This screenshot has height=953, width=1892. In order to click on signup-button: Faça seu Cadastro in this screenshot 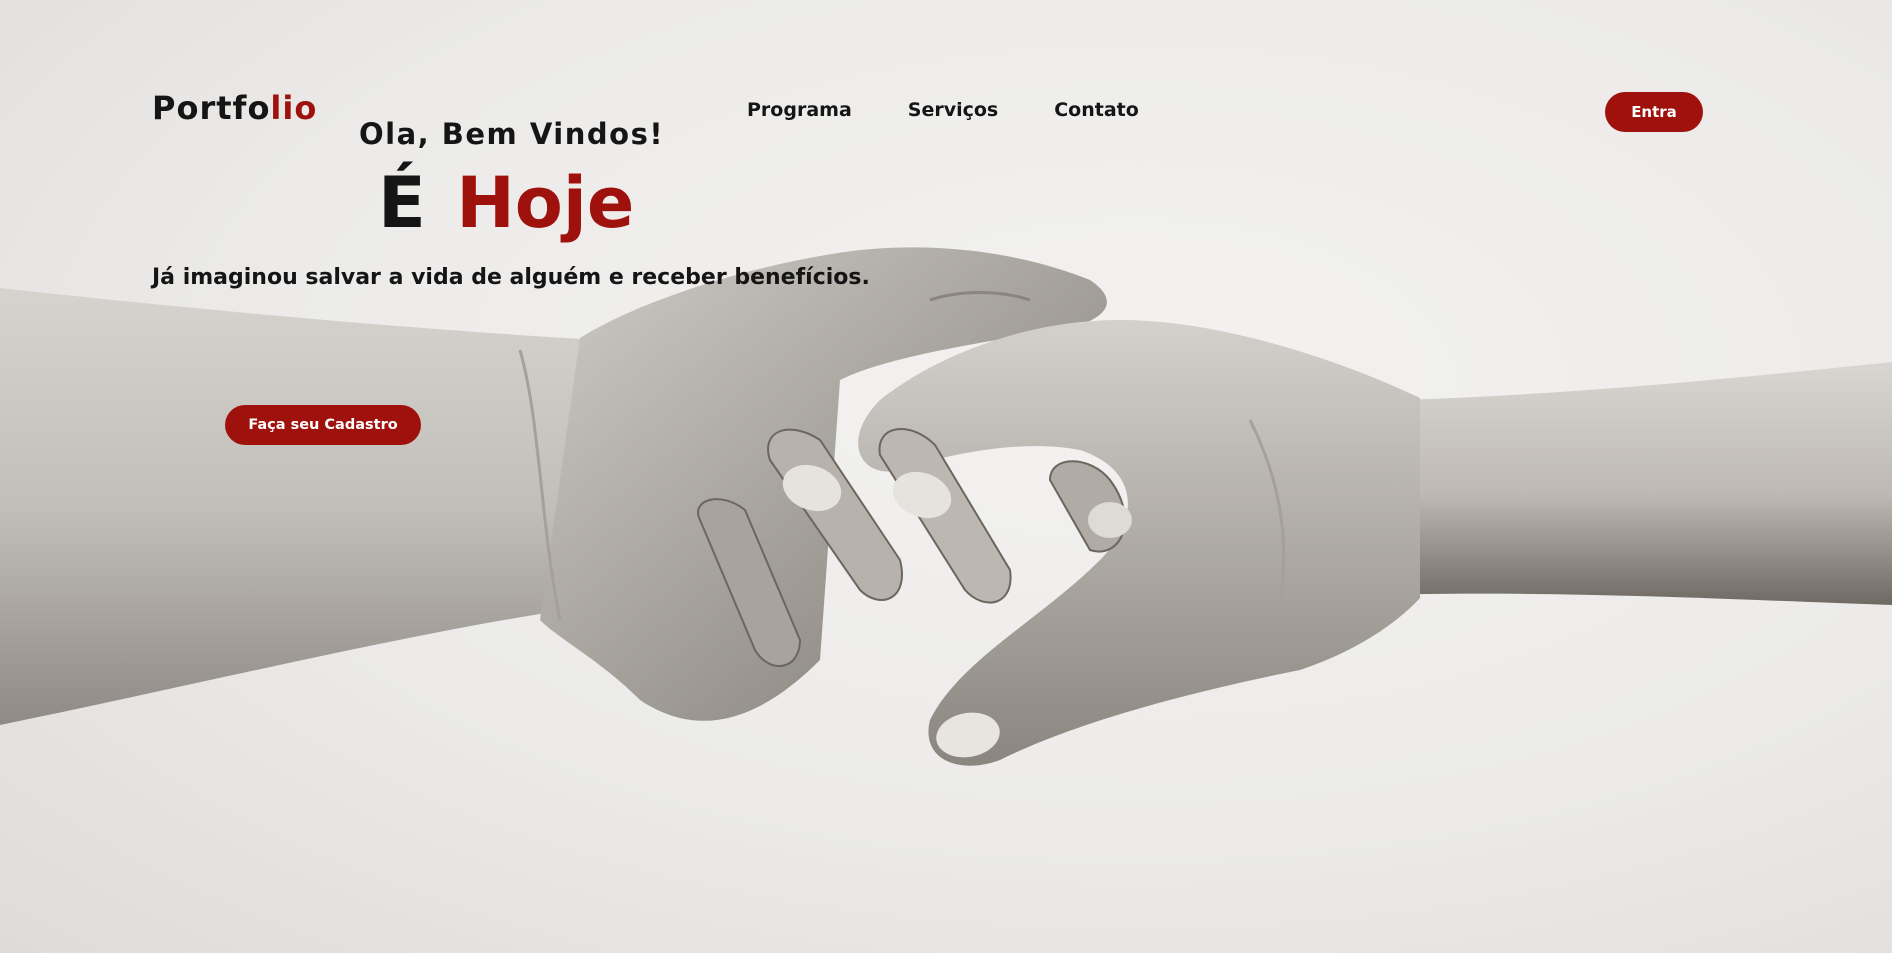, I will do `click(323, 425)`.